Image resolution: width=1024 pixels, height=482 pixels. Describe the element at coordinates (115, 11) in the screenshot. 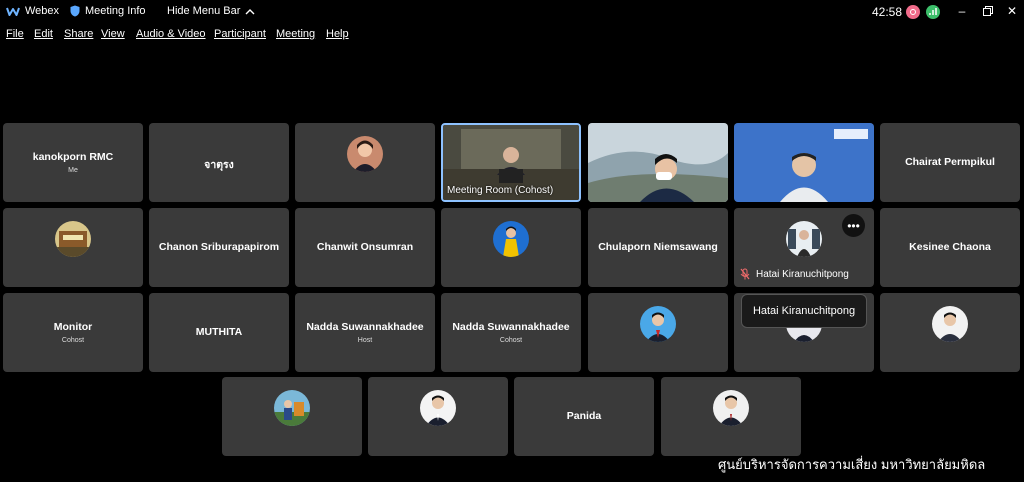

I see `meeting-info-label: Meeting Info` at that location.